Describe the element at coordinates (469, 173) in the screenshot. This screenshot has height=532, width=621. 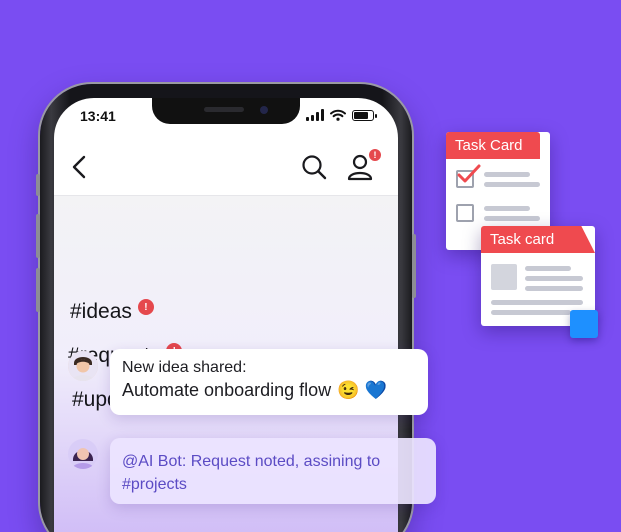
I see `checkmark-icon` at that location.